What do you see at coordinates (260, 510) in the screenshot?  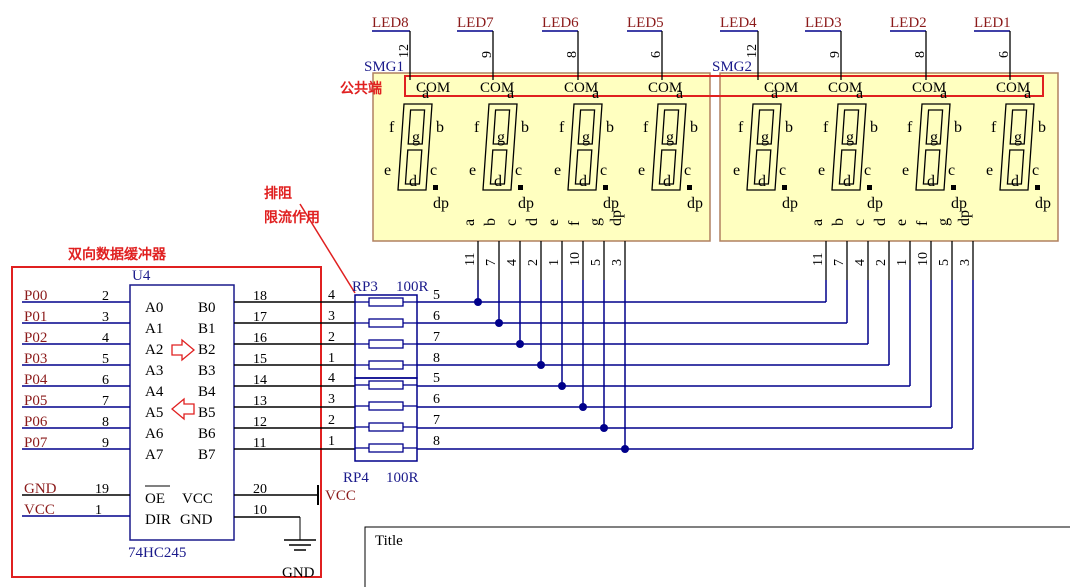 I see `power-pin-number: 10` at bounding box center [260, 510].